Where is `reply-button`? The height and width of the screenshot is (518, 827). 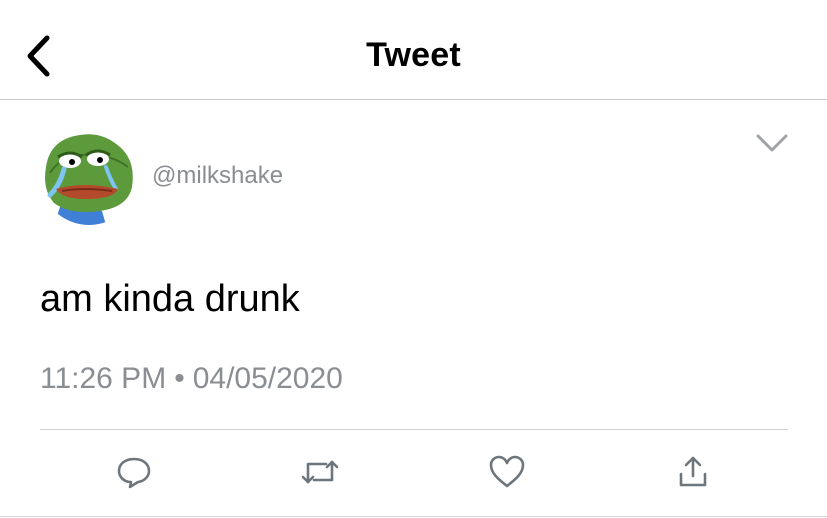 reply-button is located at coordinates (134, 472).